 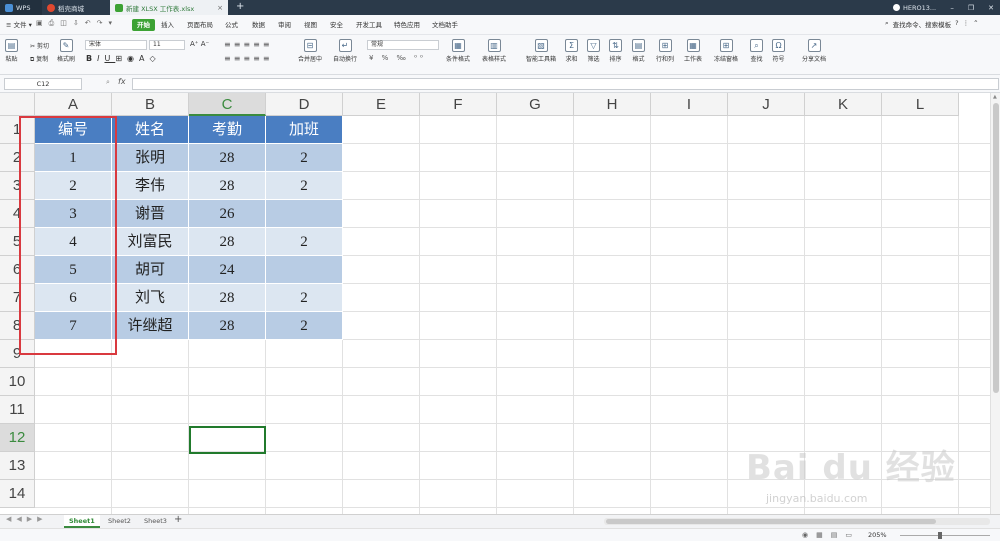 What do you see at coordinates (996, 248) in the screenshot?
I see `vertical-scroll-thumb` at bounding box center [996, 248].